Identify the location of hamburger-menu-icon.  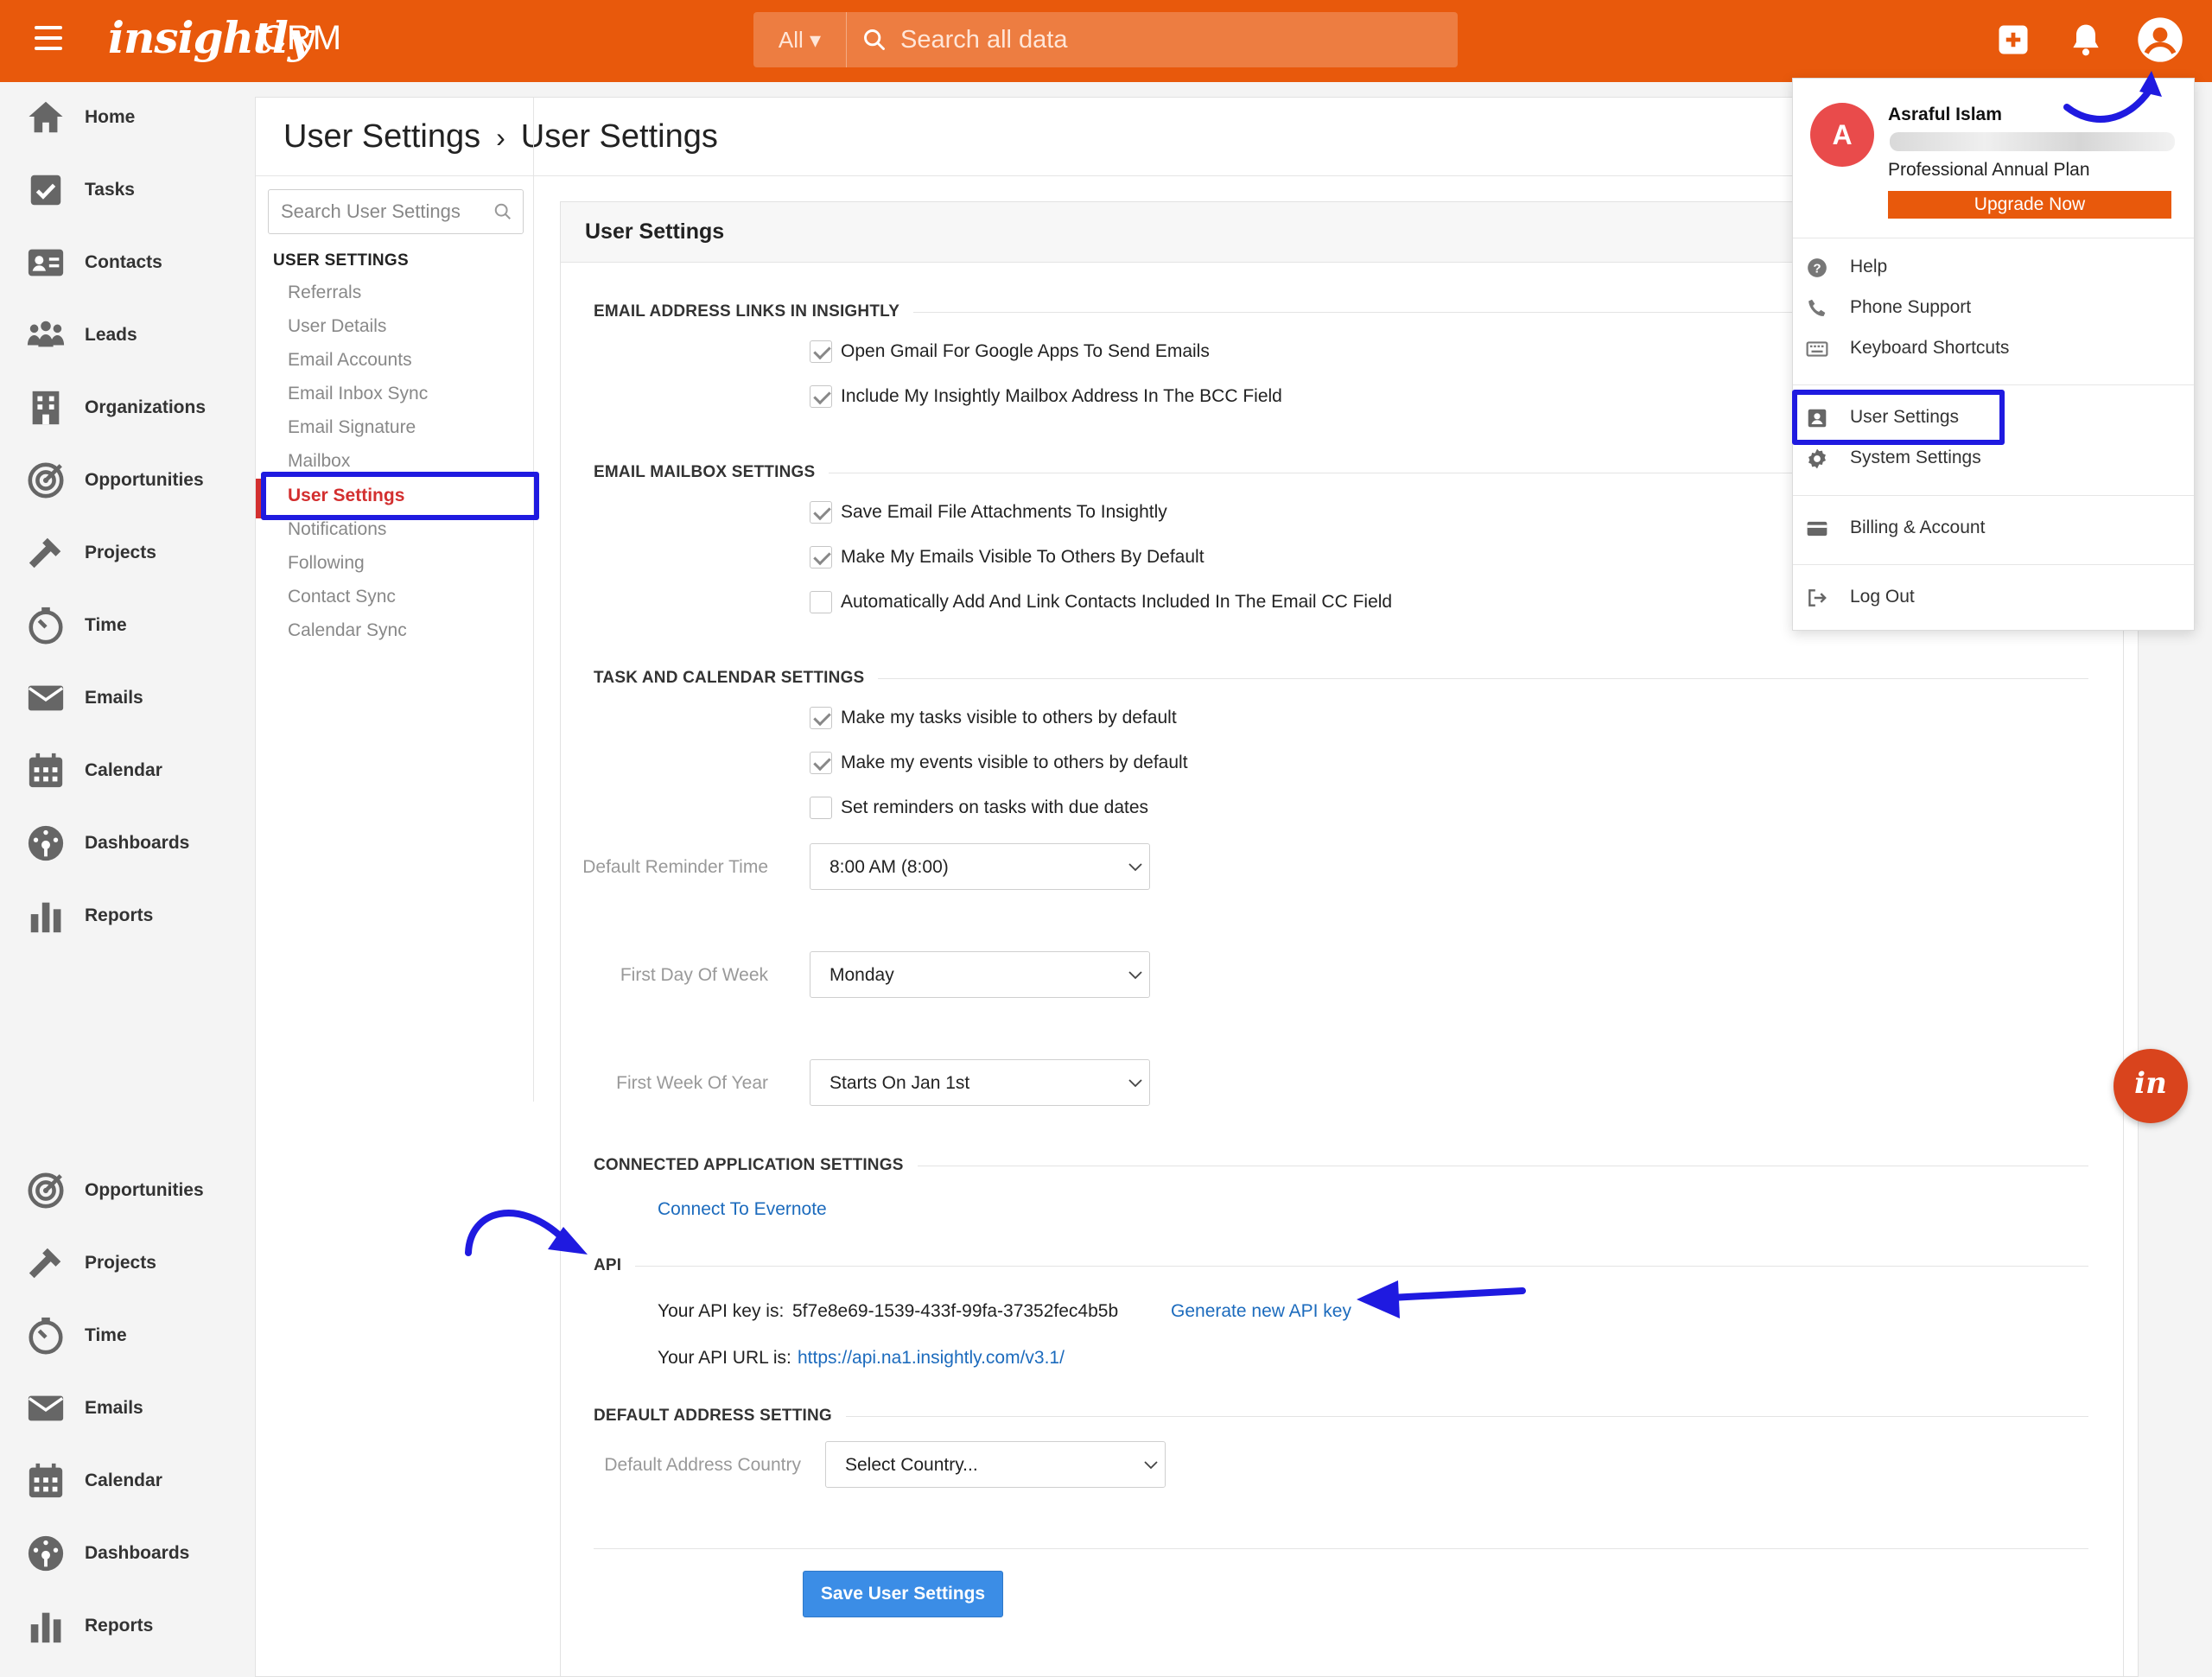
(48, 39).